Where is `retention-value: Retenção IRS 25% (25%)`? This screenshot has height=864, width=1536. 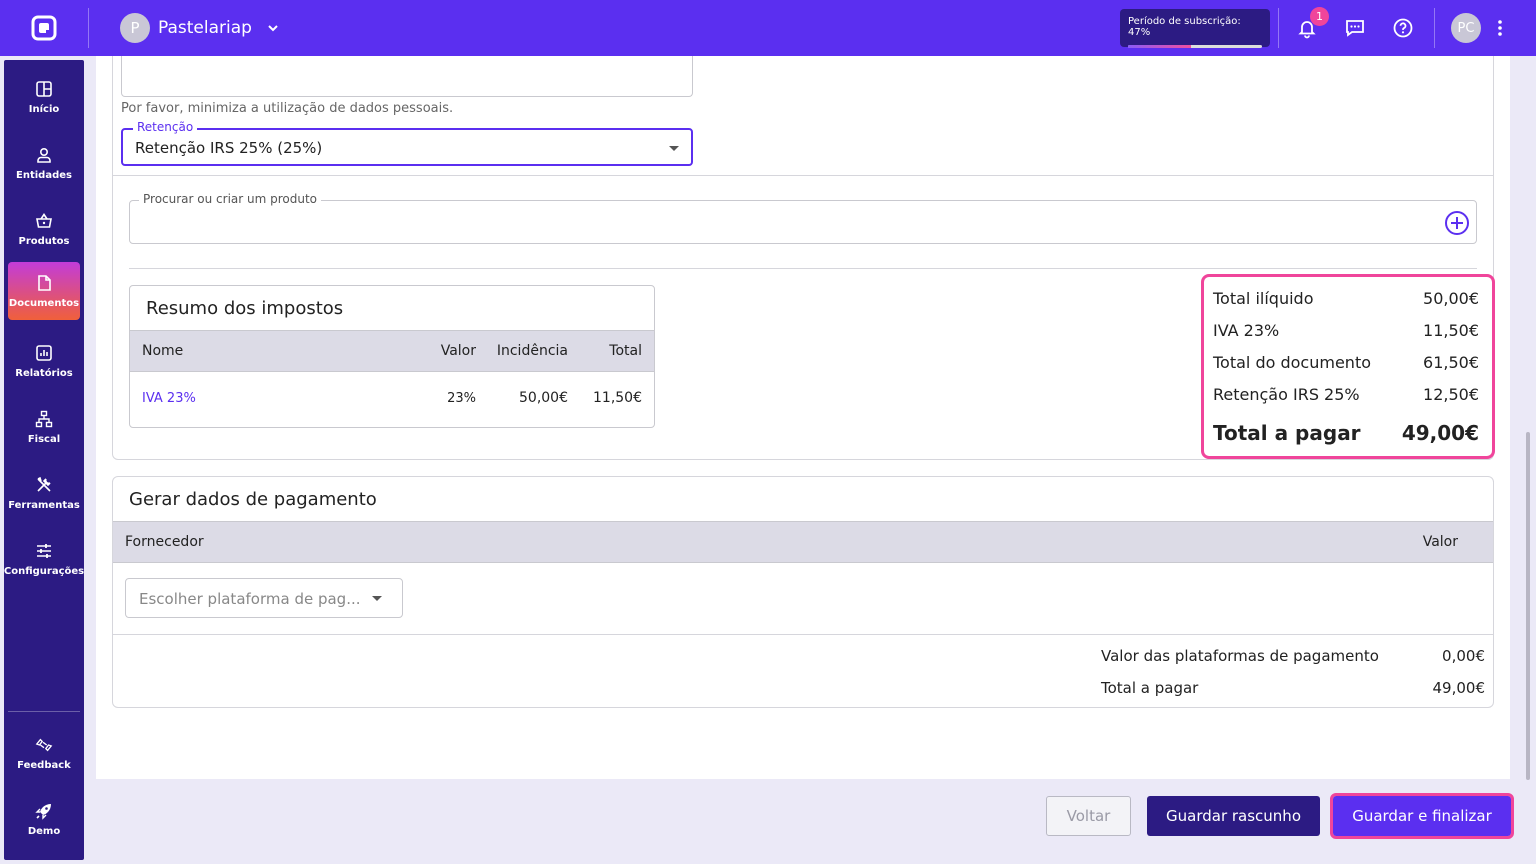 retention-value: Retenção IRS 25% (25%) is located at coordinates (229, 148).